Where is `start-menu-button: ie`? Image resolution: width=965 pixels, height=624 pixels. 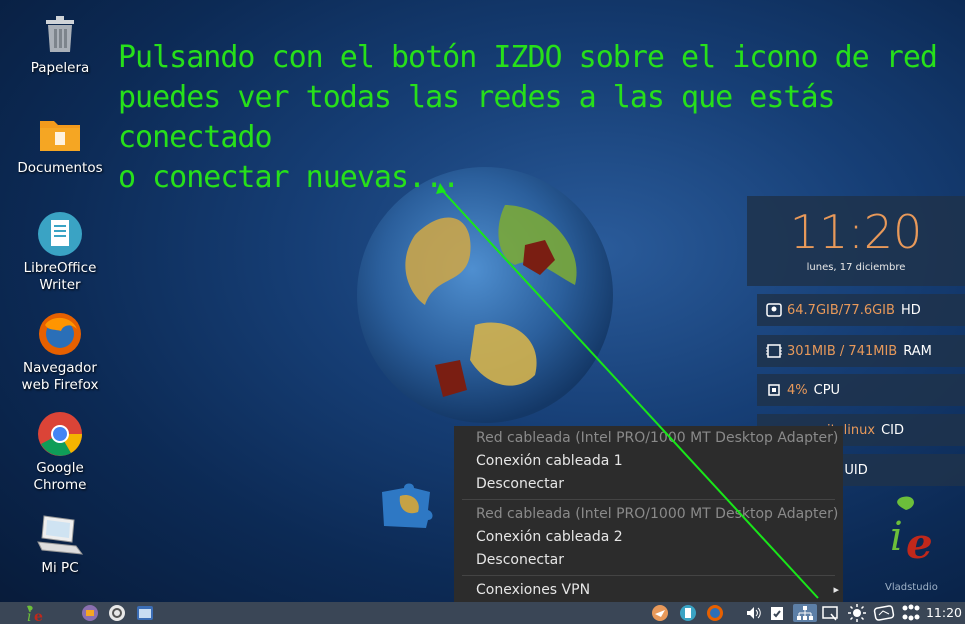 start-menu-button: ie is located at coordinates (36, 613).